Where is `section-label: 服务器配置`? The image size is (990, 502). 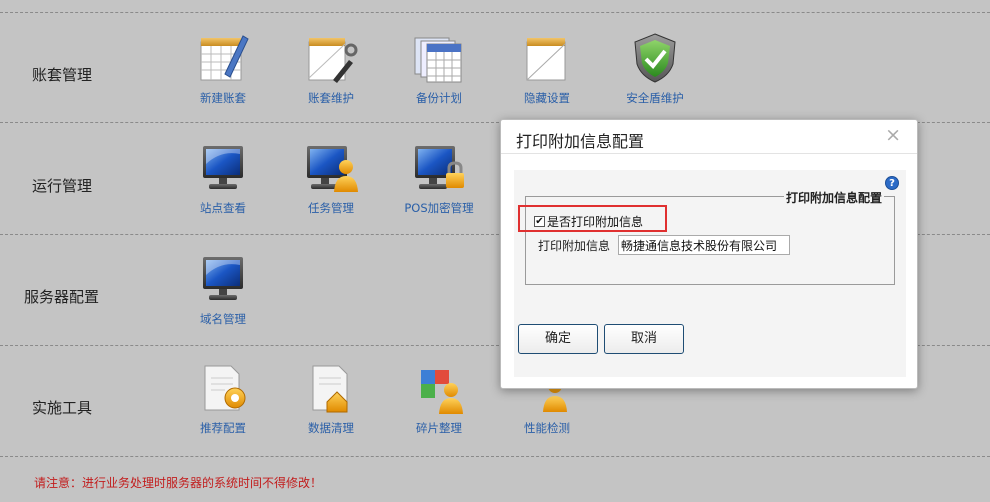
section-label: 服务器配置 is located at coordinates (62, 297).